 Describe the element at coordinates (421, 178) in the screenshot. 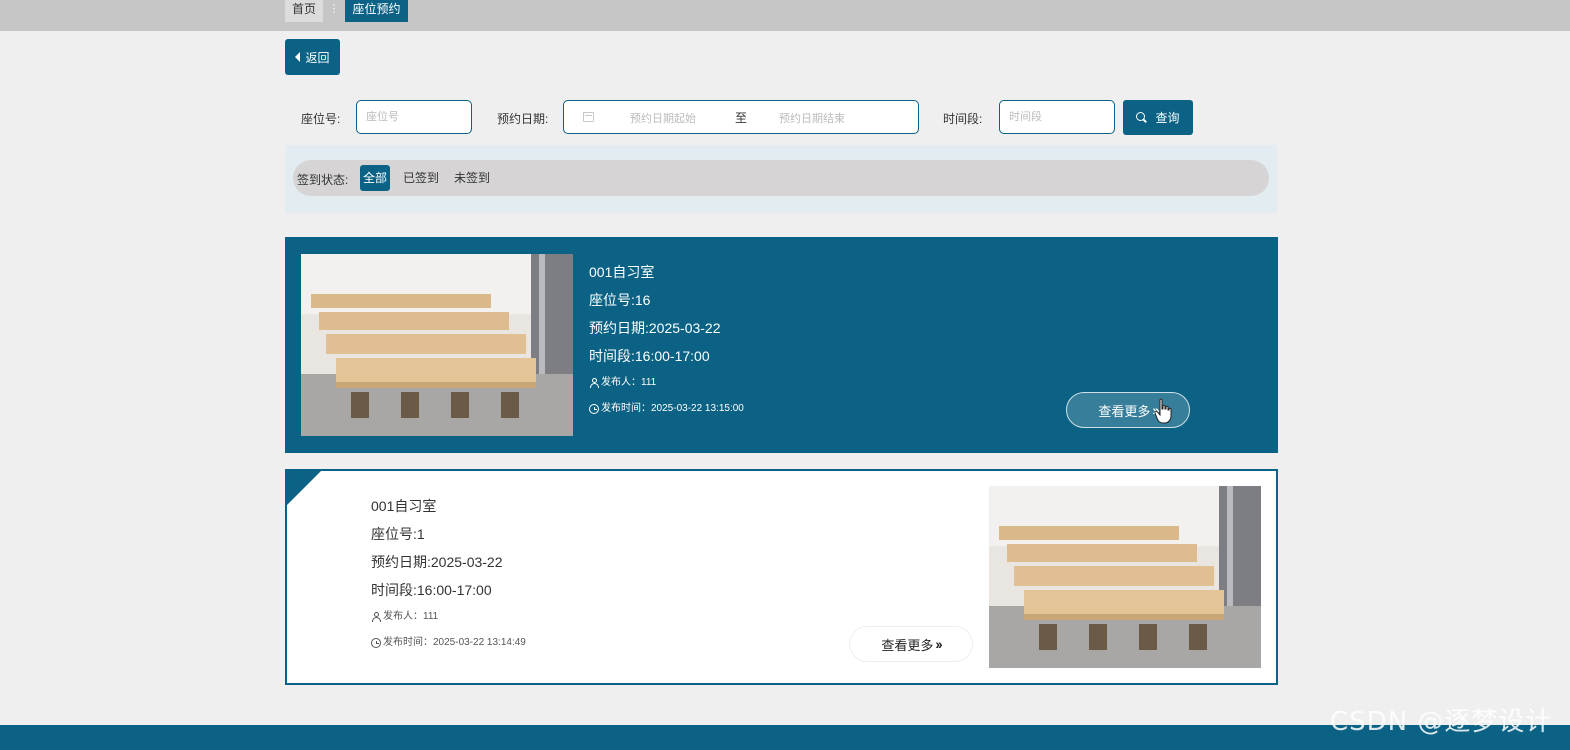

I see `filter-option-checked-in: 已签到` at that location.